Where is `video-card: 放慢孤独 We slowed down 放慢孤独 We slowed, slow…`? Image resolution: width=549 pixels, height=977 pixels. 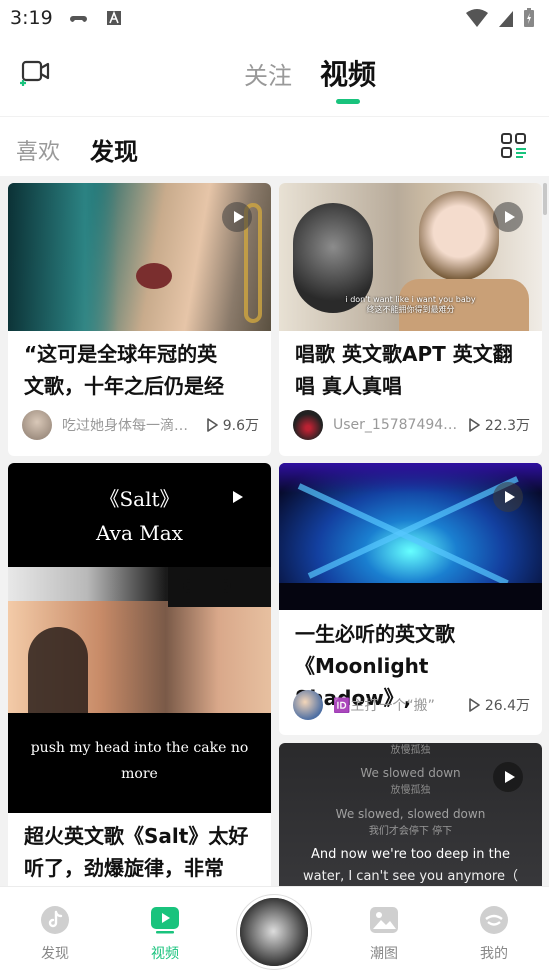 video-card: 放慢孤独 We slowed down 放慢孤独 We slowed, slow… is located at coordinates (410, 814).